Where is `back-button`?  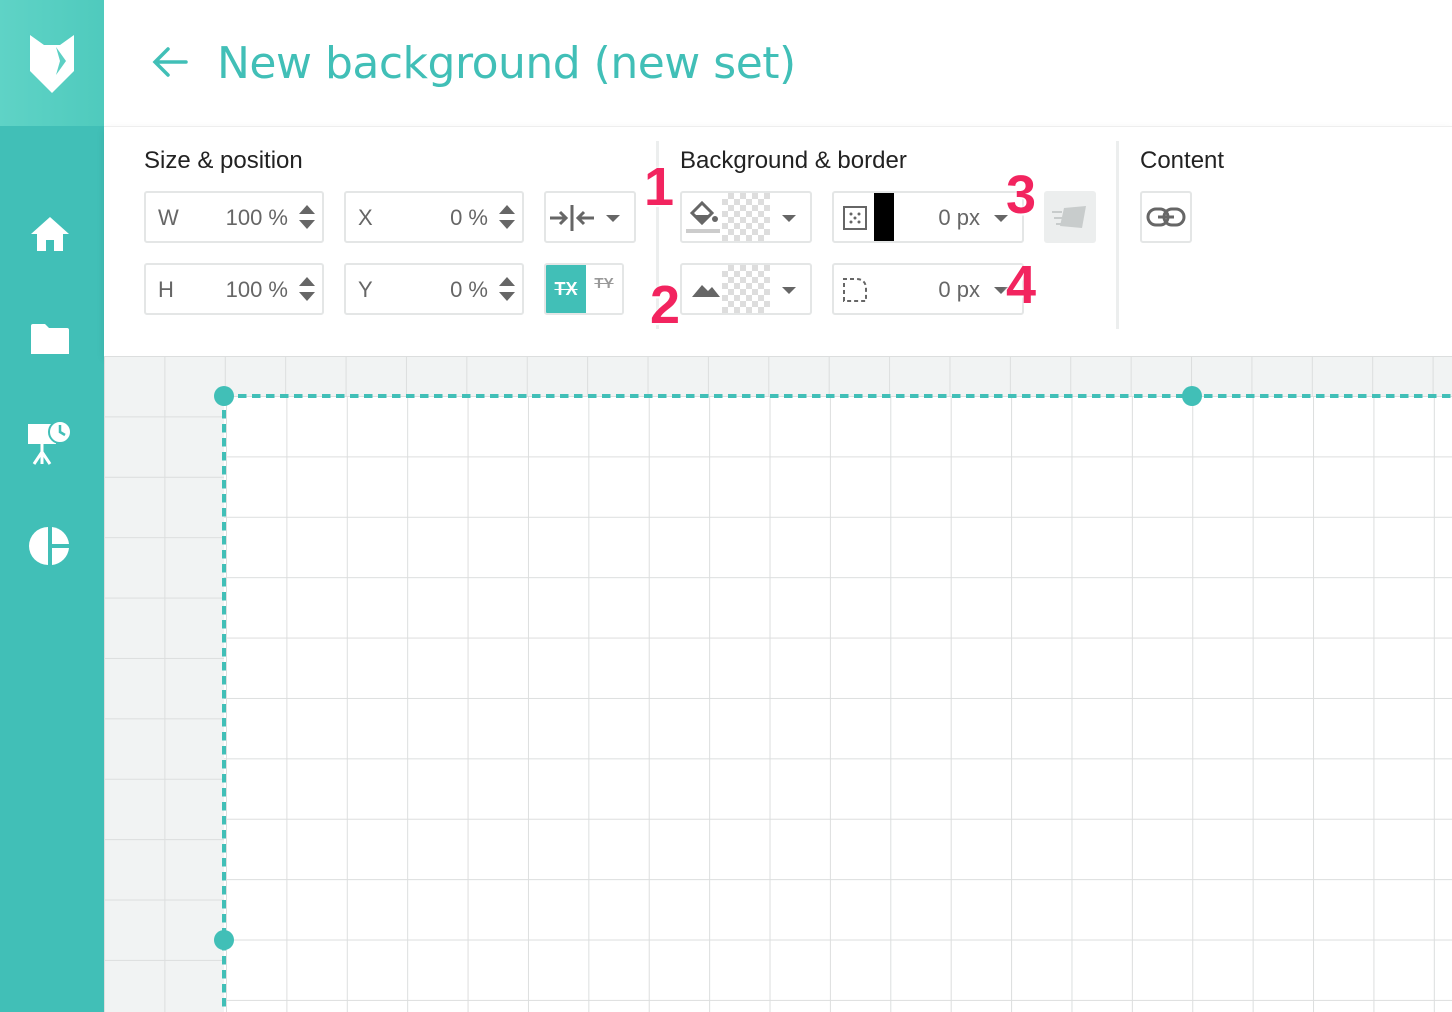 back-button is located at coordinates (170, 62).